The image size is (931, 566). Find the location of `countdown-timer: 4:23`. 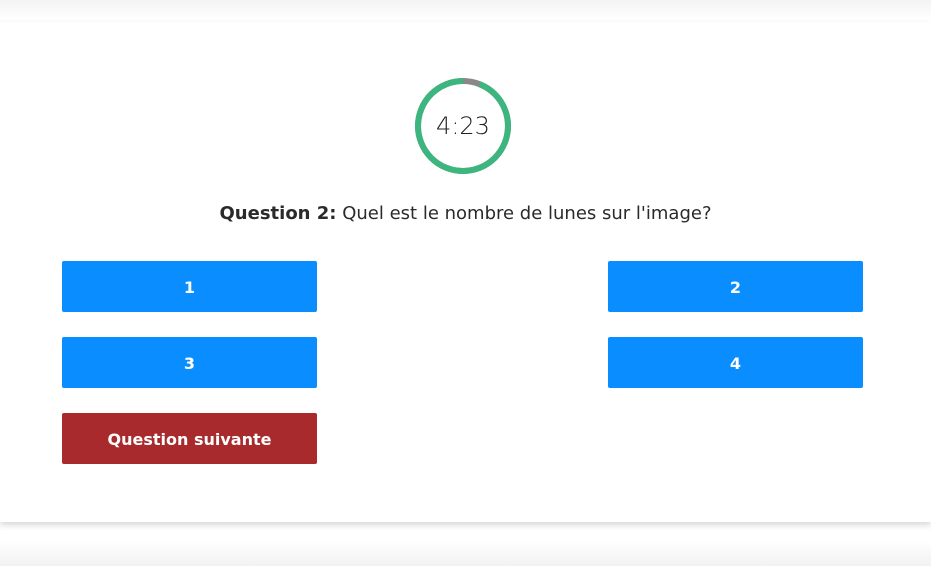

countdown-timer: 4:23 is located at coordinates (463, 126).